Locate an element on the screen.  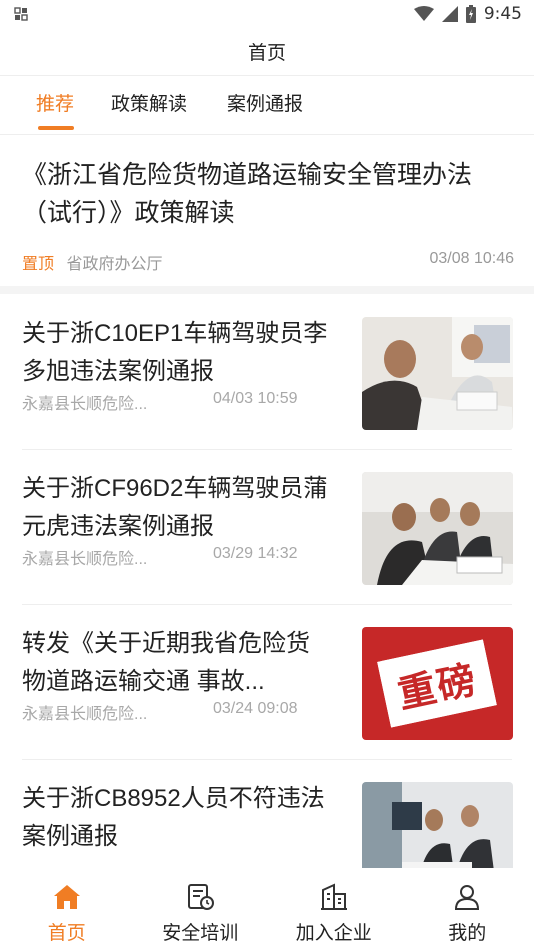
building-icon is located at coordinates (333, 896).